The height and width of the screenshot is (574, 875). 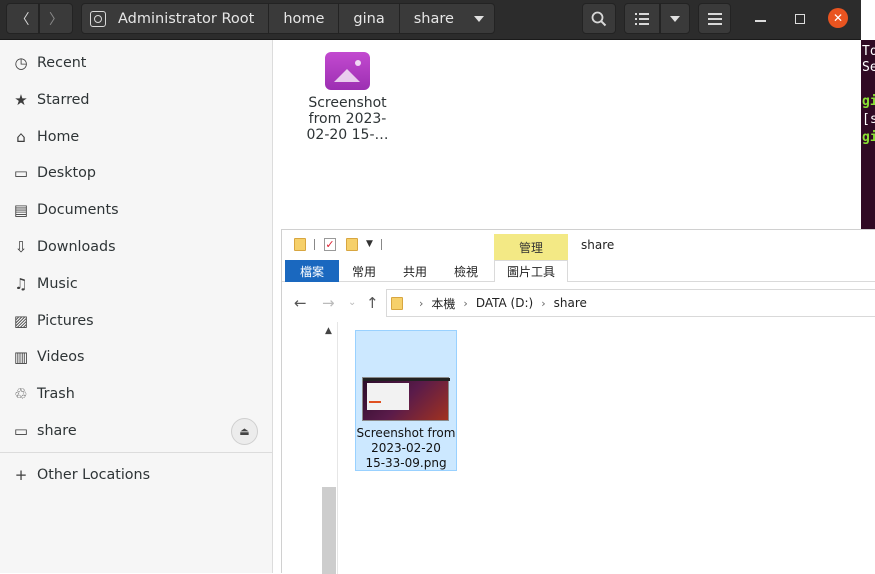 I want to click on tab-view: 檢視, so click(x=466, y=271).